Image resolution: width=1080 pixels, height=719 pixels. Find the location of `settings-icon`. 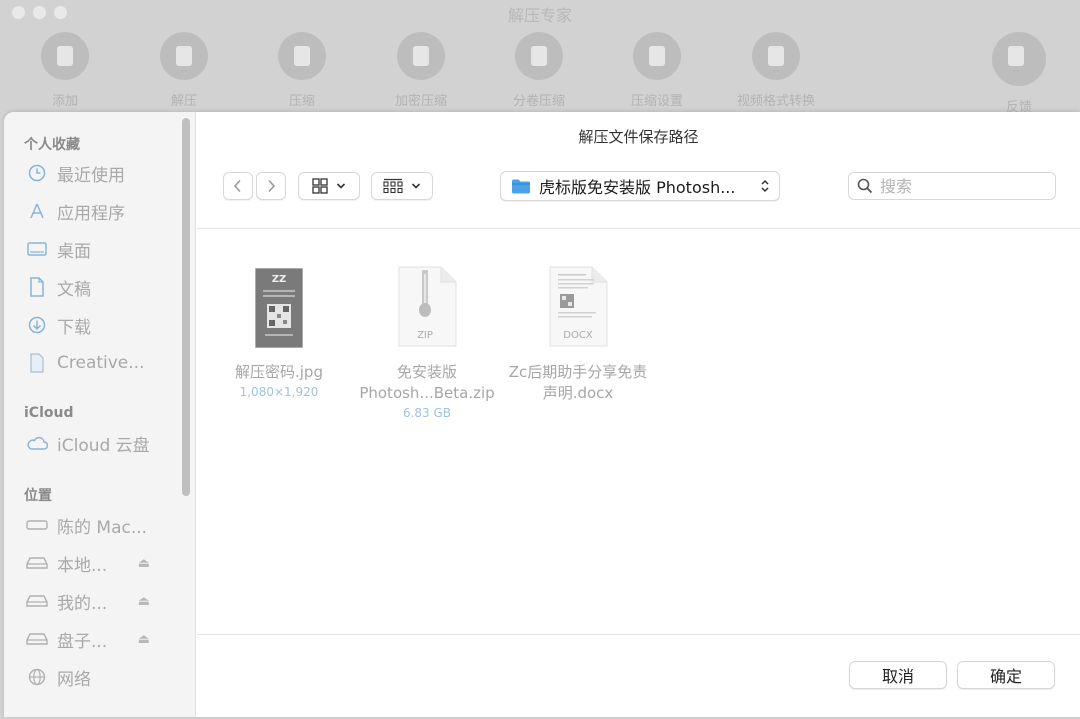

settings-icon is located at coordinates (657, 56).